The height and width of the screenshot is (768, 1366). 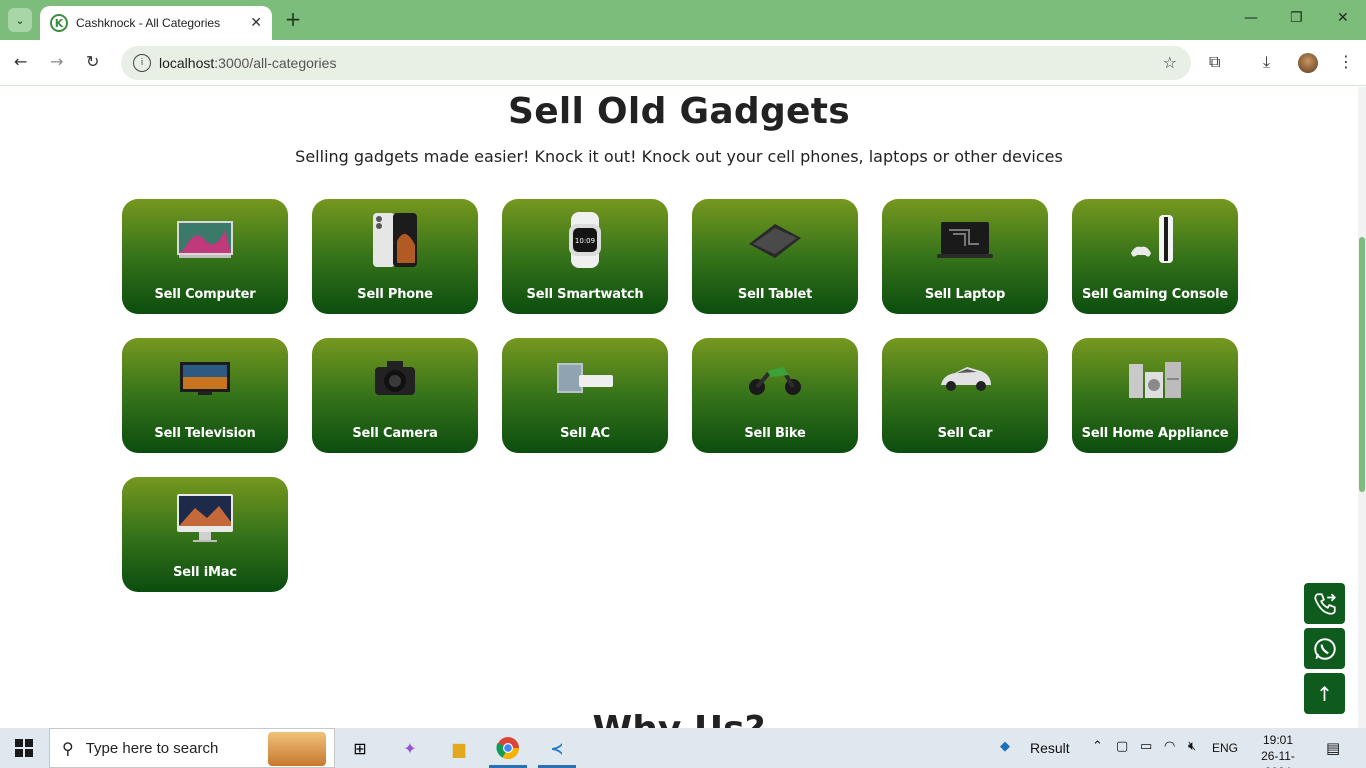 What do you see at coordinates (679, 718) in the screenshot?
I see `why-us-heading: Why Us?` at bounding box center [679, 718].